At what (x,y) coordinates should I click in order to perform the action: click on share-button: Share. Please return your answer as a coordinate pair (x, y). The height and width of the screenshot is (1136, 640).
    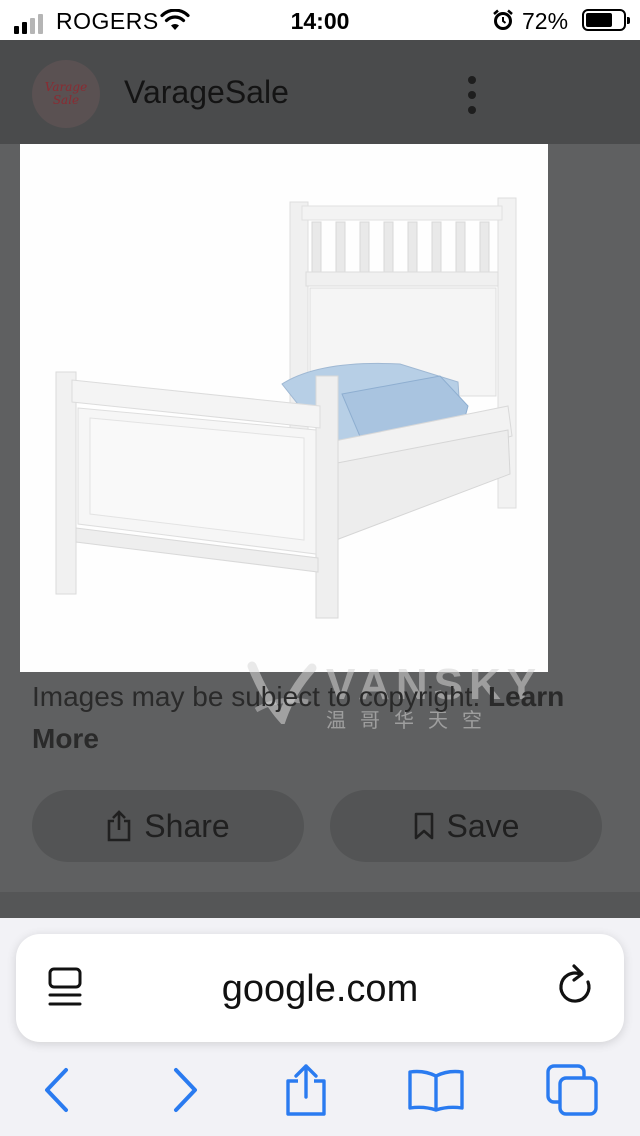
    Looking at the image, I should click on (168, 826).